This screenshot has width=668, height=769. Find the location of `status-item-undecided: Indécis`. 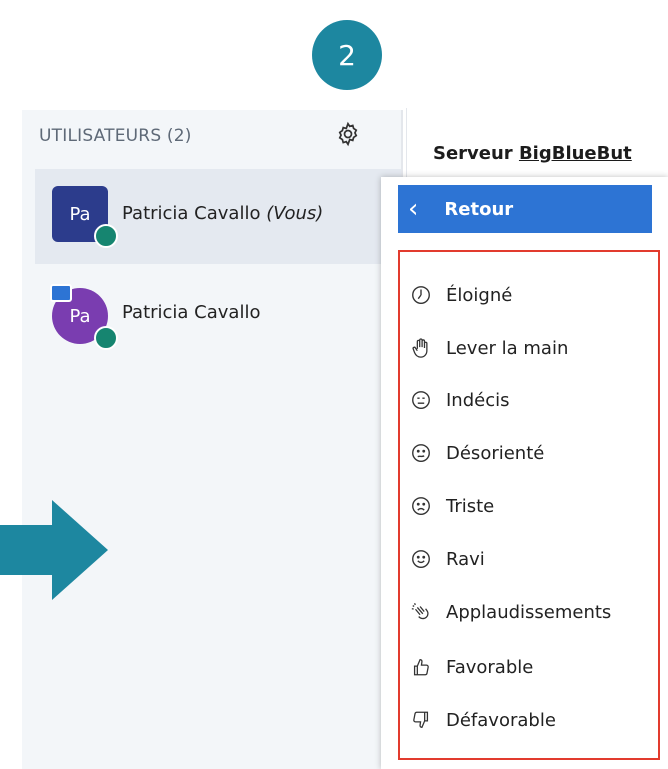

status-item-undecided: Indécis is located at coordinates (460, 400).